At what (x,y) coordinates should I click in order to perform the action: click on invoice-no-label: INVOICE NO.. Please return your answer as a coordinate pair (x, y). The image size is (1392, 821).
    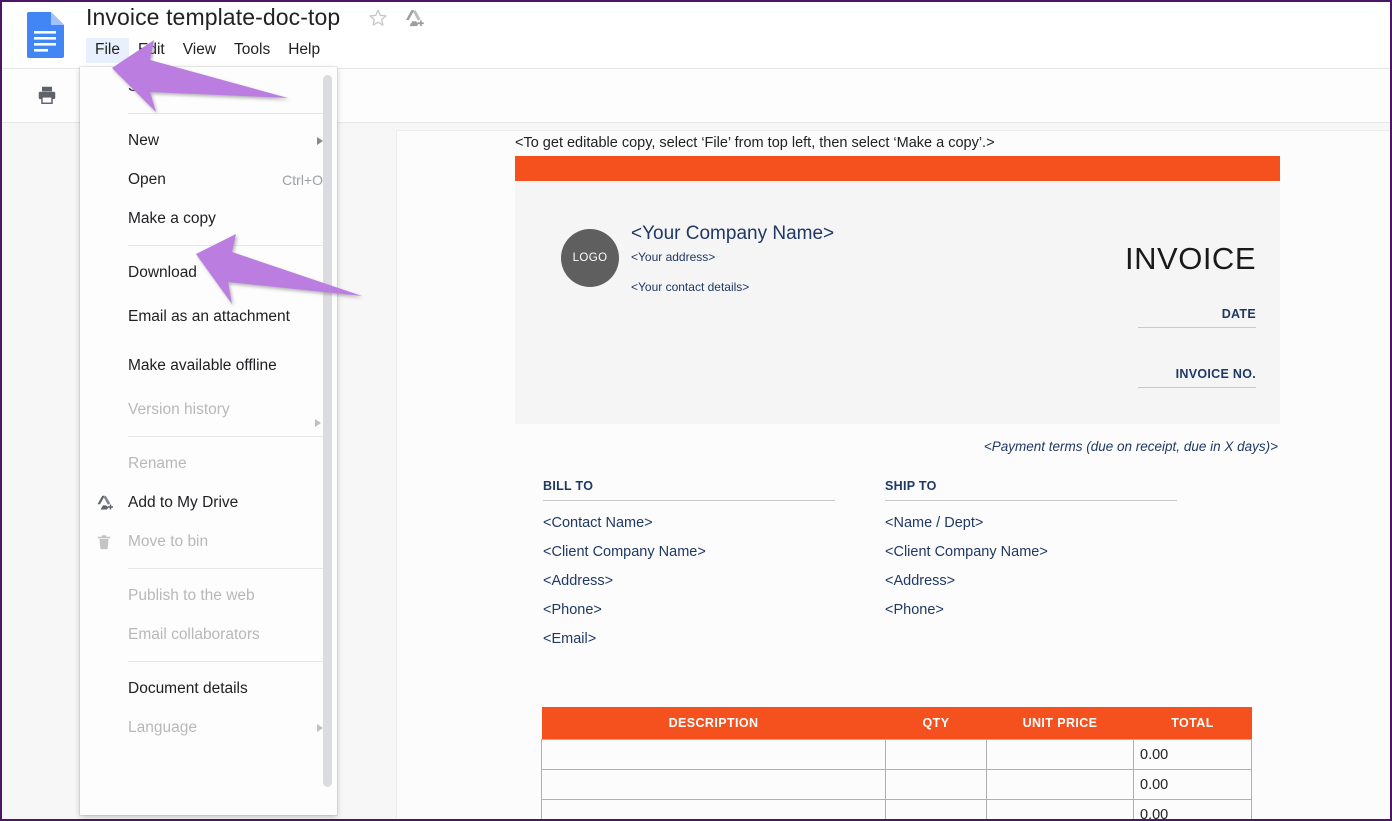
    Looking at the image, I should click on (1215, 374).